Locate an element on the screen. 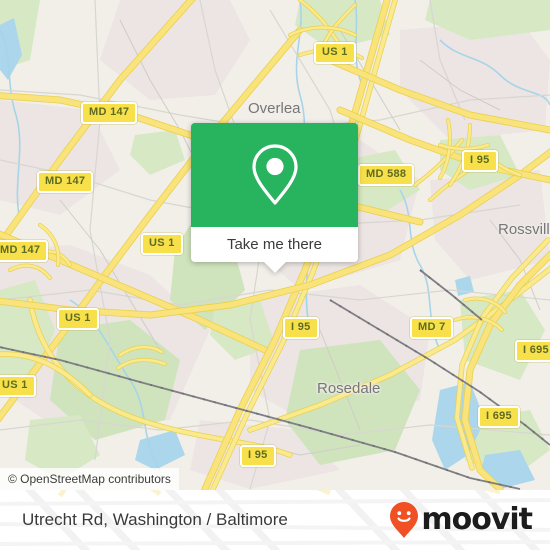  moovit-logo: moovit is located at coordinates (461, 520).